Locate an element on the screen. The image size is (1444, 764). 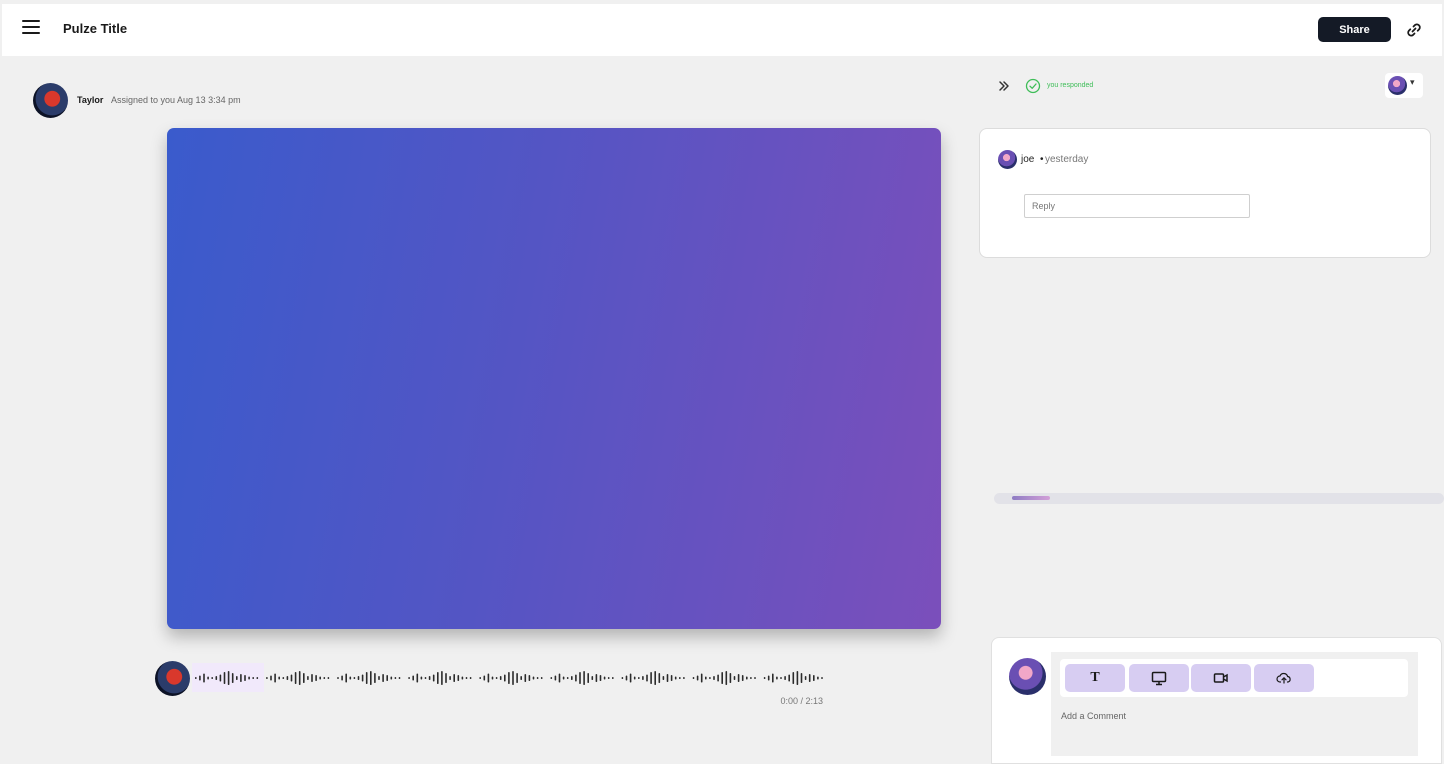
add-comment-input is located at coordinates (1231, 716).